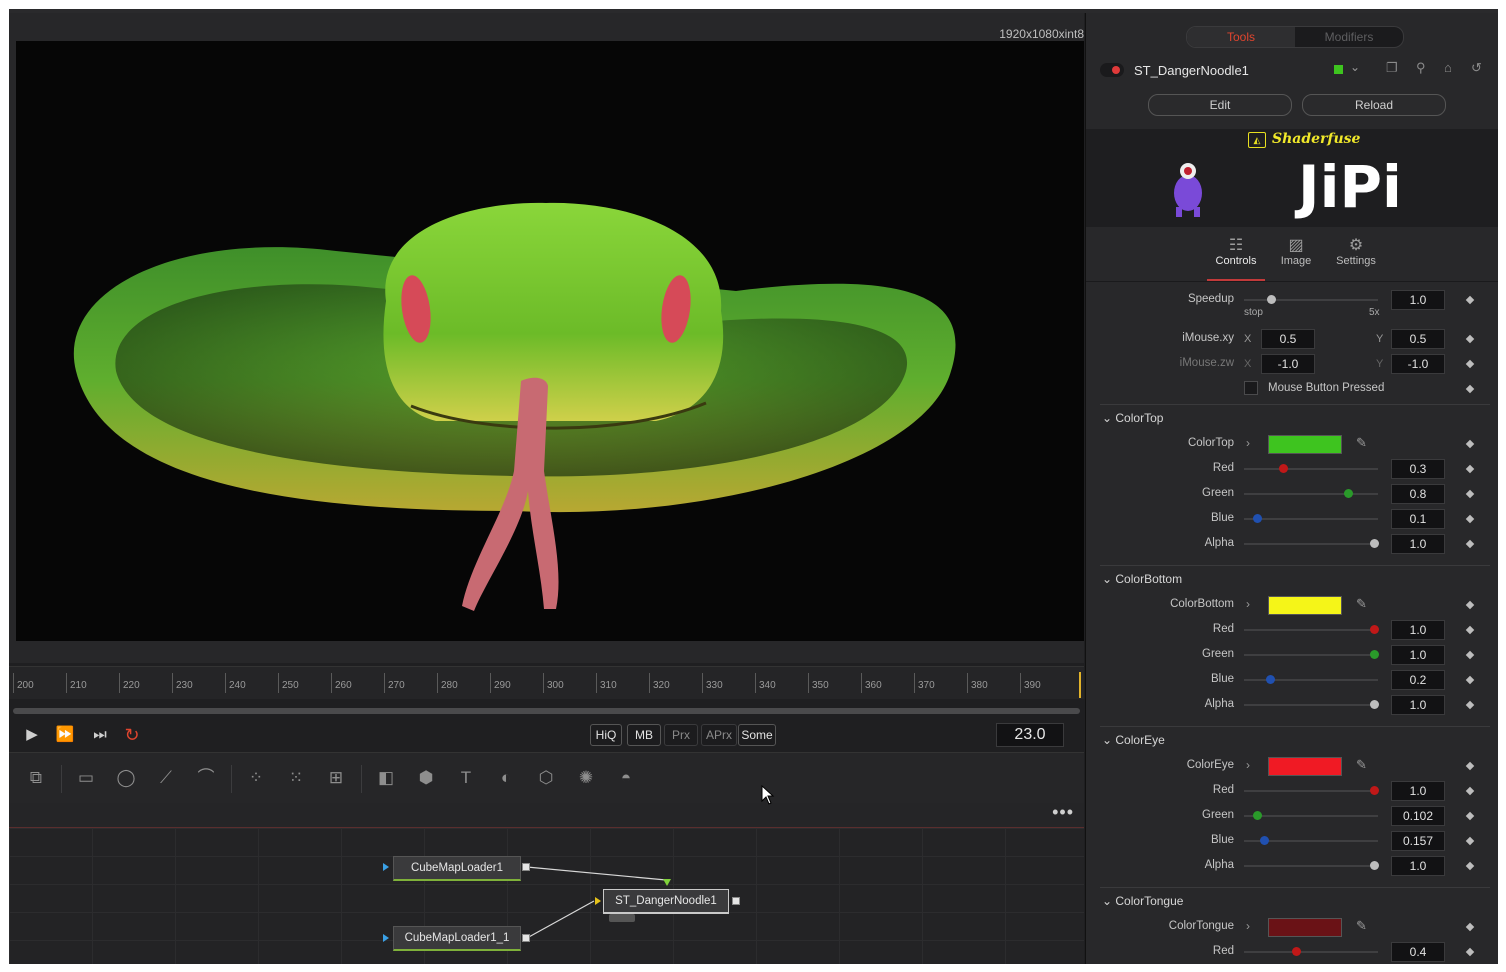 This screenshot has height=972, width=1506. Describe the element at coordinates (1236, 258) in the screenshot. I see `tab-controls: ☷ Controls` at that location.